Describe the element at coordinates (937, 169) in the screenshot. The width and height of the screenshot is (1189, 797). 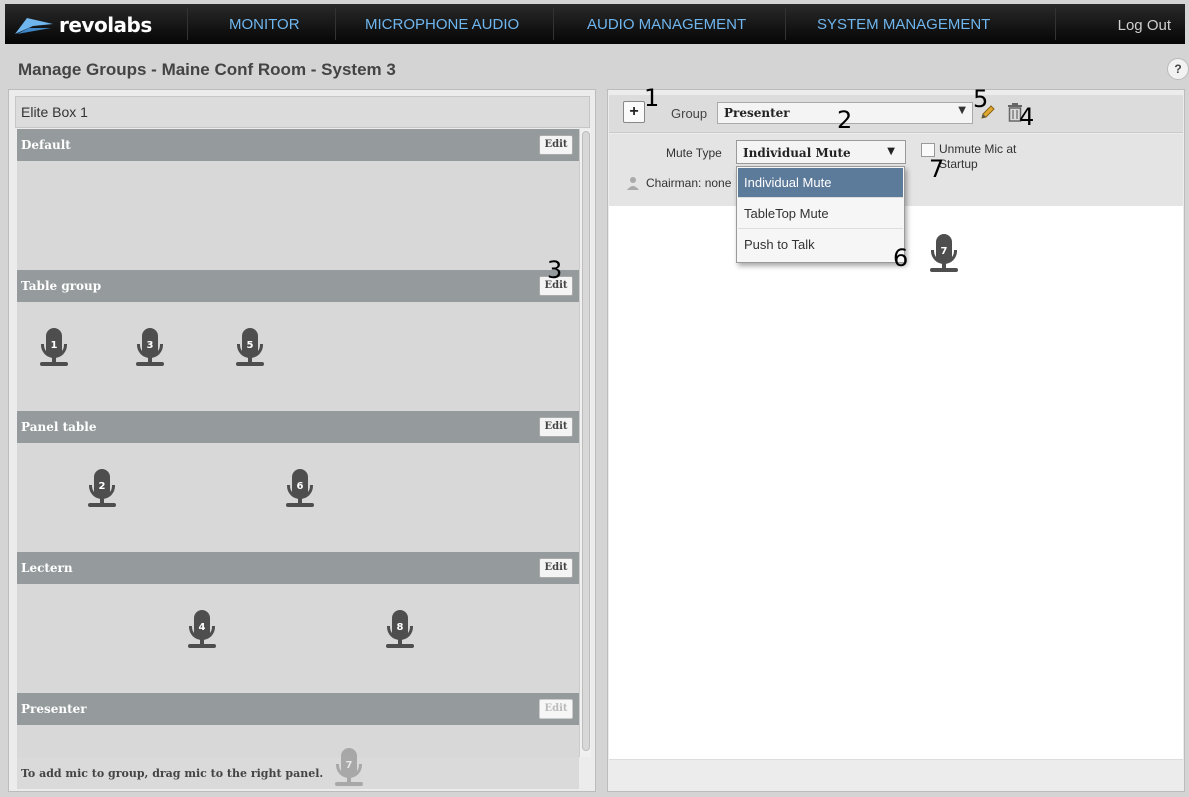
I see `annotation-7: 7` at that location.